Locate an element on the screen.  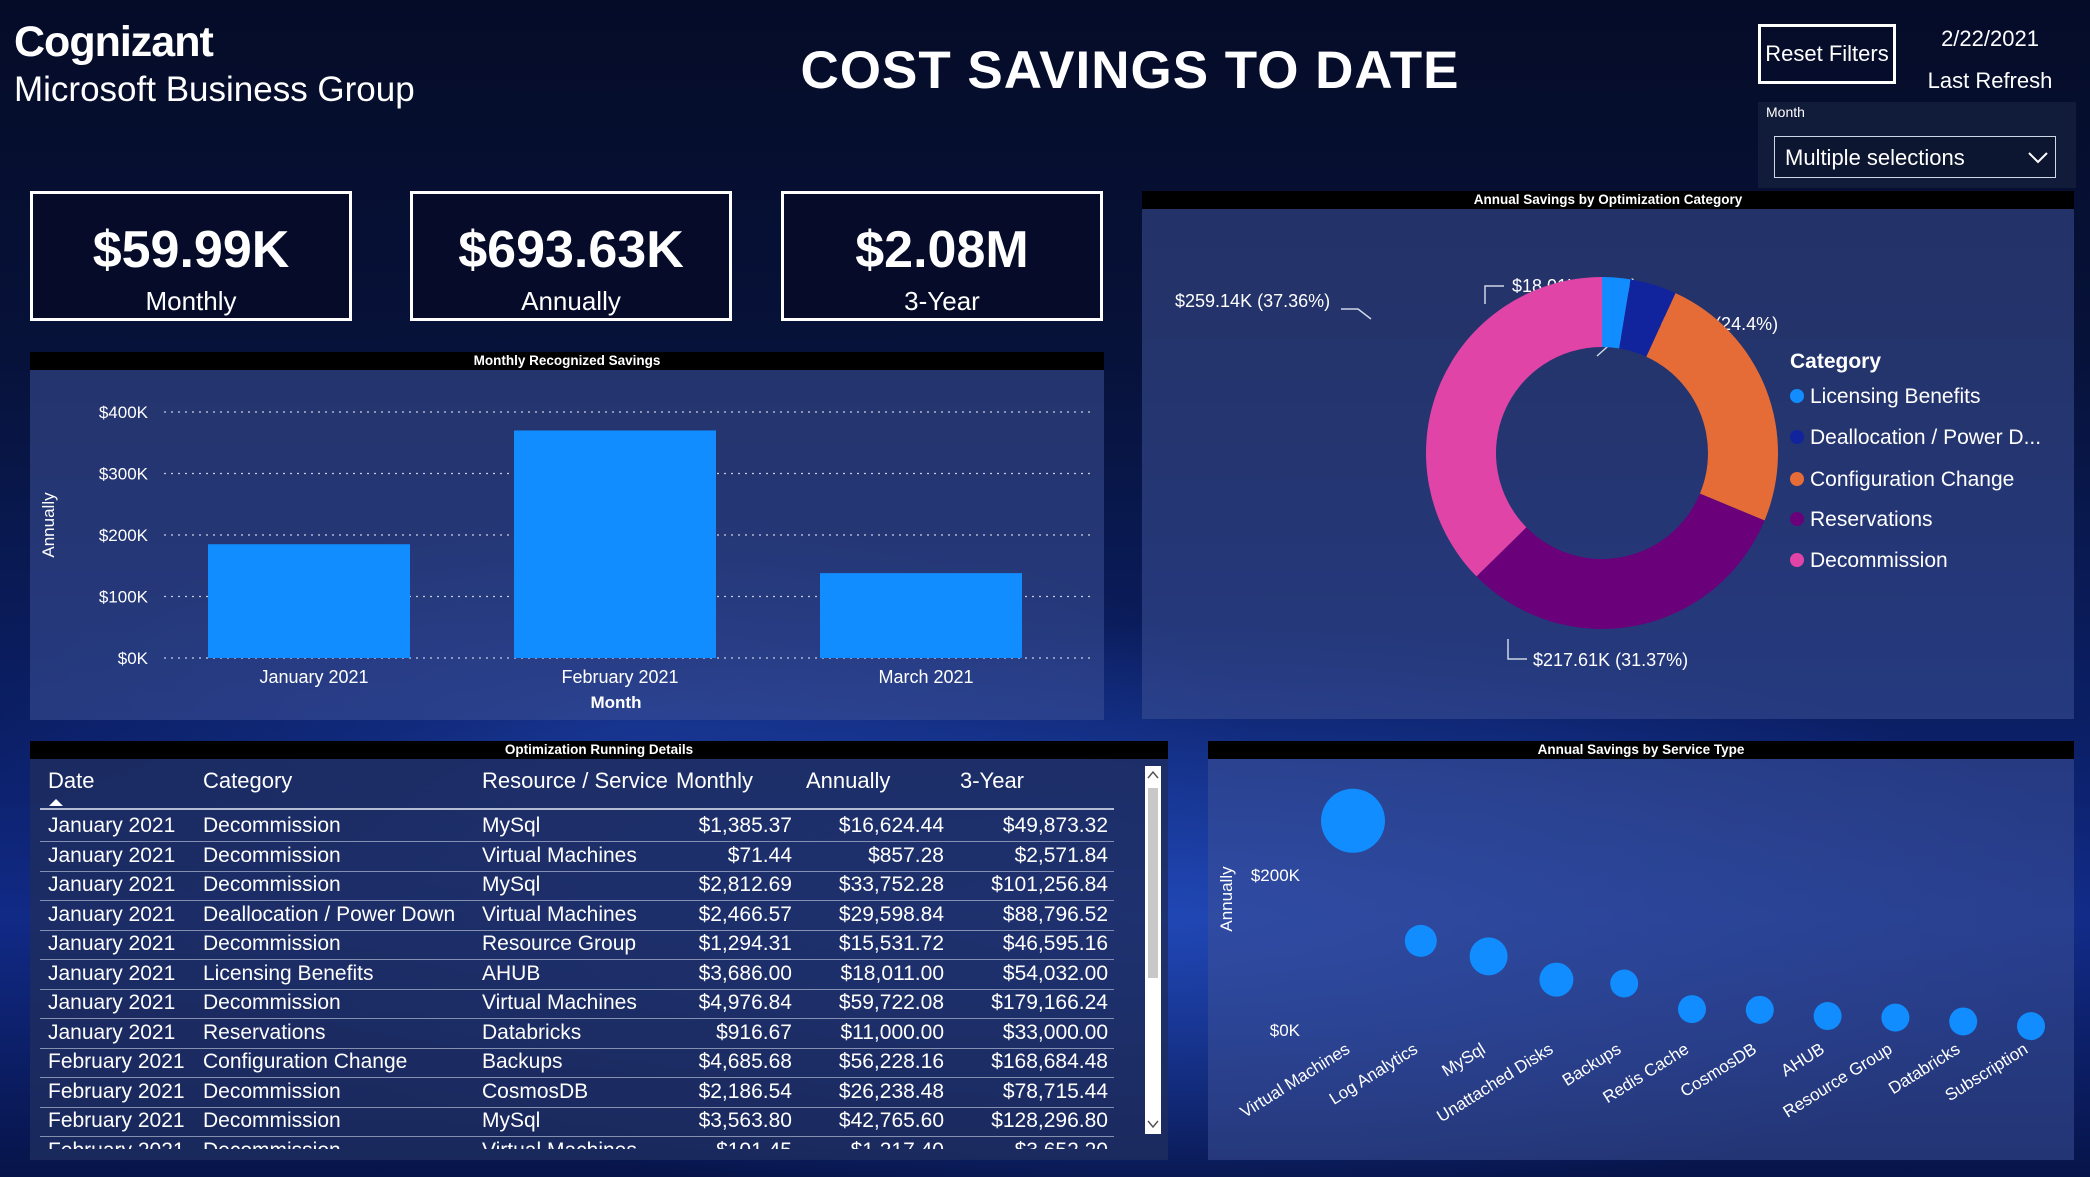
y-axis-label: Annually is located at coordinates (48, 525).